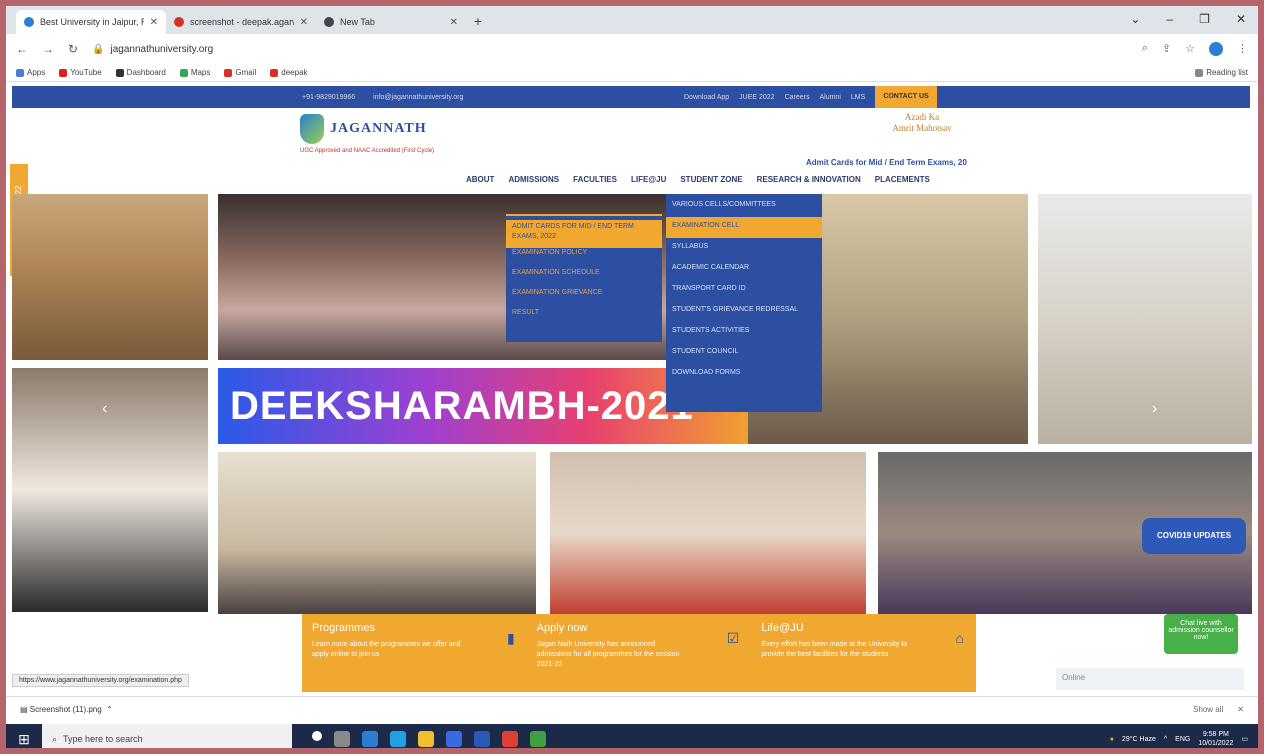 The width and height of the screenshot is (1264, 754). I want to click on forward-icon: →, so click(48, 49).